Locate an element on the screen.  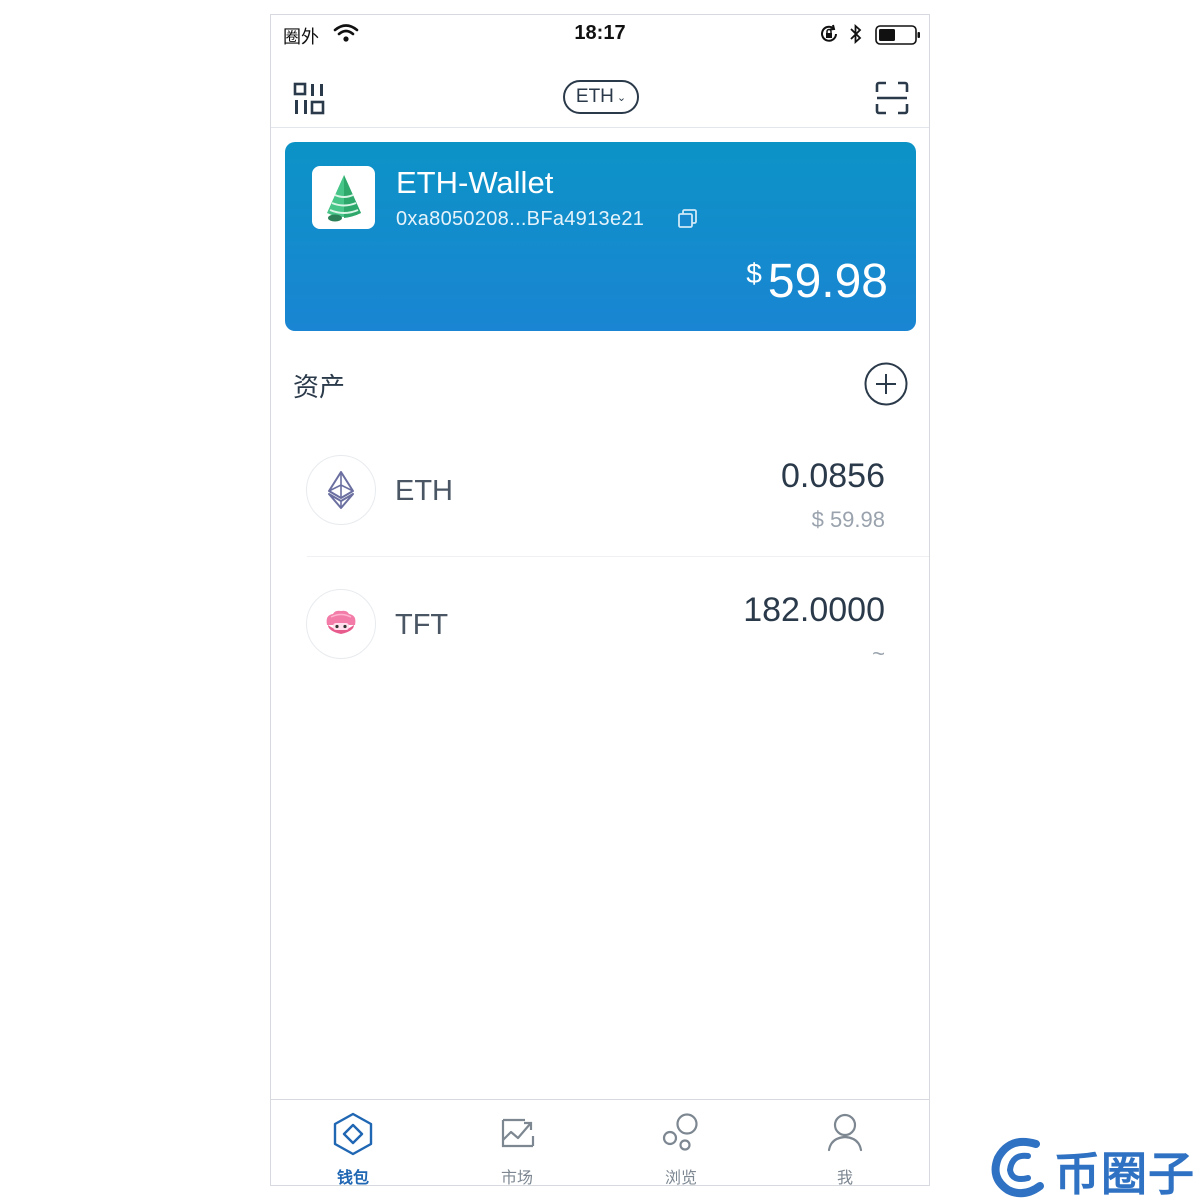
wallet-balance: $ 59.98 is located at coordinates (817, 281).